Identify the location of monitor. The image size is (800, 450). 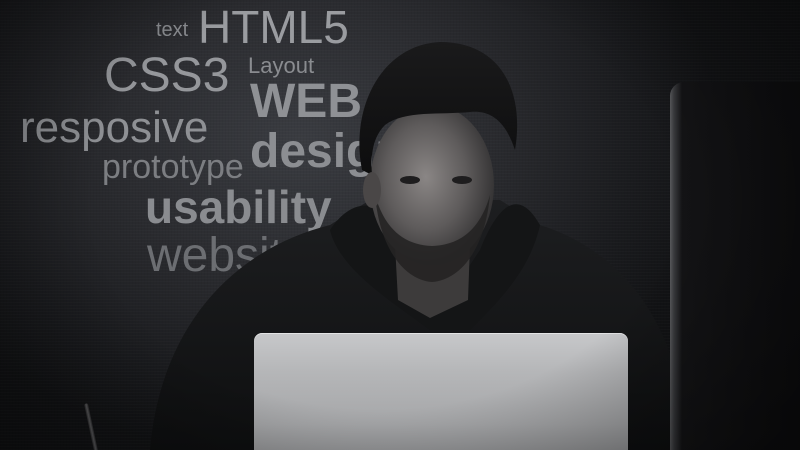
(735, 266).